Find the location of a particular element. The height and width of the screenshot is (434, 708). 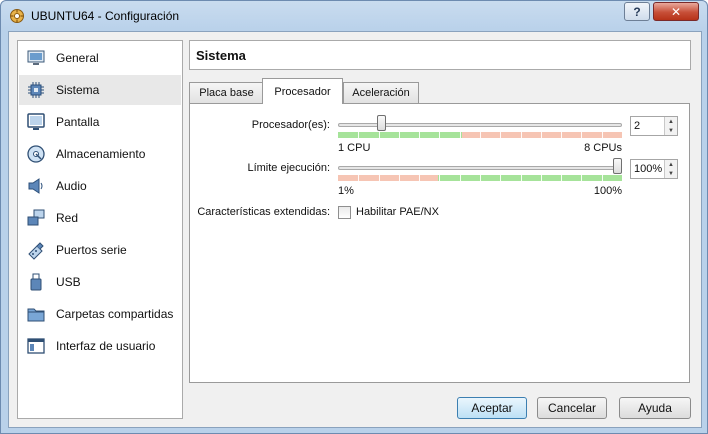

sidebar-item-label: Sistema is located at coordinates (78, 90).